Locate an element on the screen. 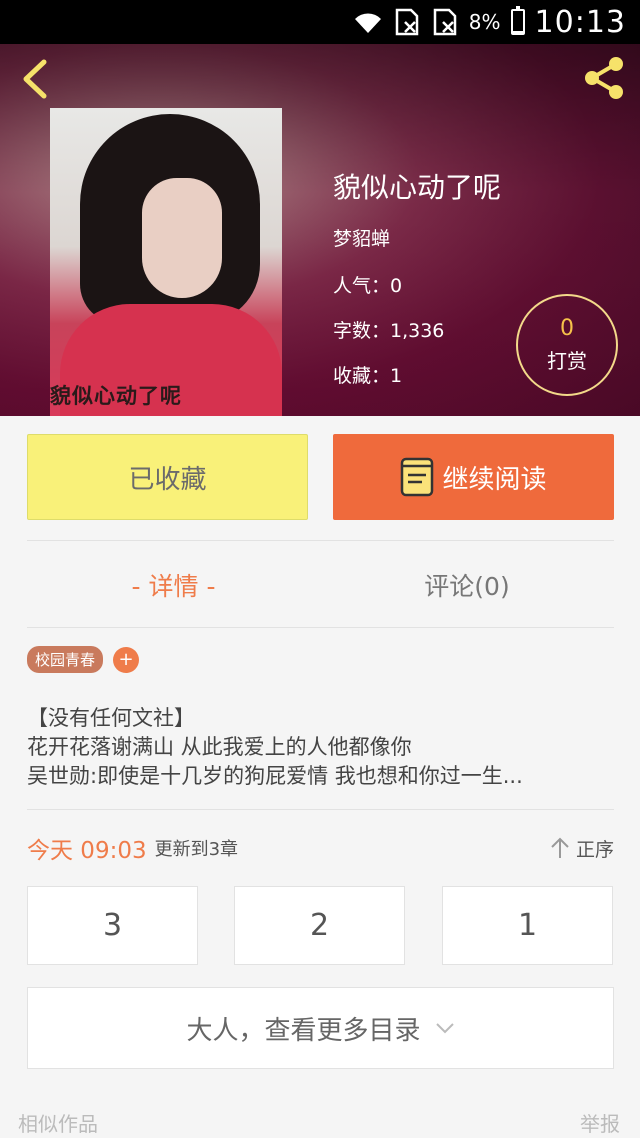  share-icon is located at coordinates (604, 78).